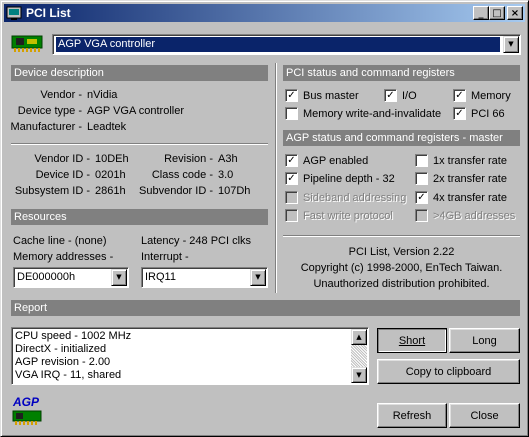 This screenshot has height=437, width=529. What do you see at coordinates (265, 308) in the screenshot?
I see `report-header: Report` at bounding box center [265, 308].